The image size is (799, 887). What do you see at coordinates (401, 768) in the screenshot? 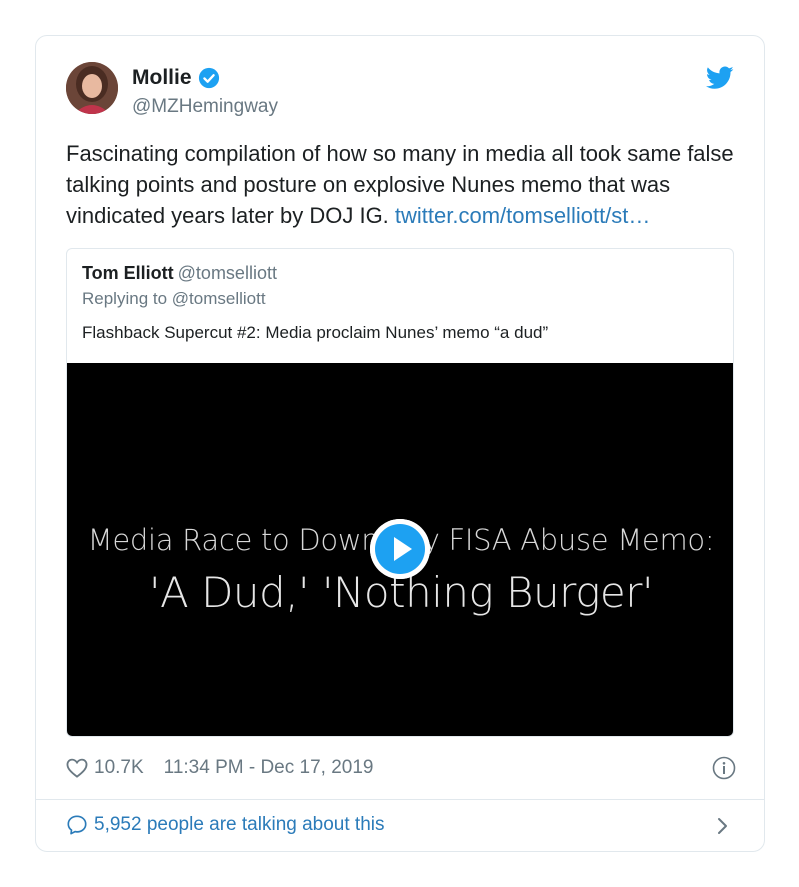
I see `tweet-meta: 10.7K 11:34 PM - Dec 17, 2019` at bounding box center [401, 768].